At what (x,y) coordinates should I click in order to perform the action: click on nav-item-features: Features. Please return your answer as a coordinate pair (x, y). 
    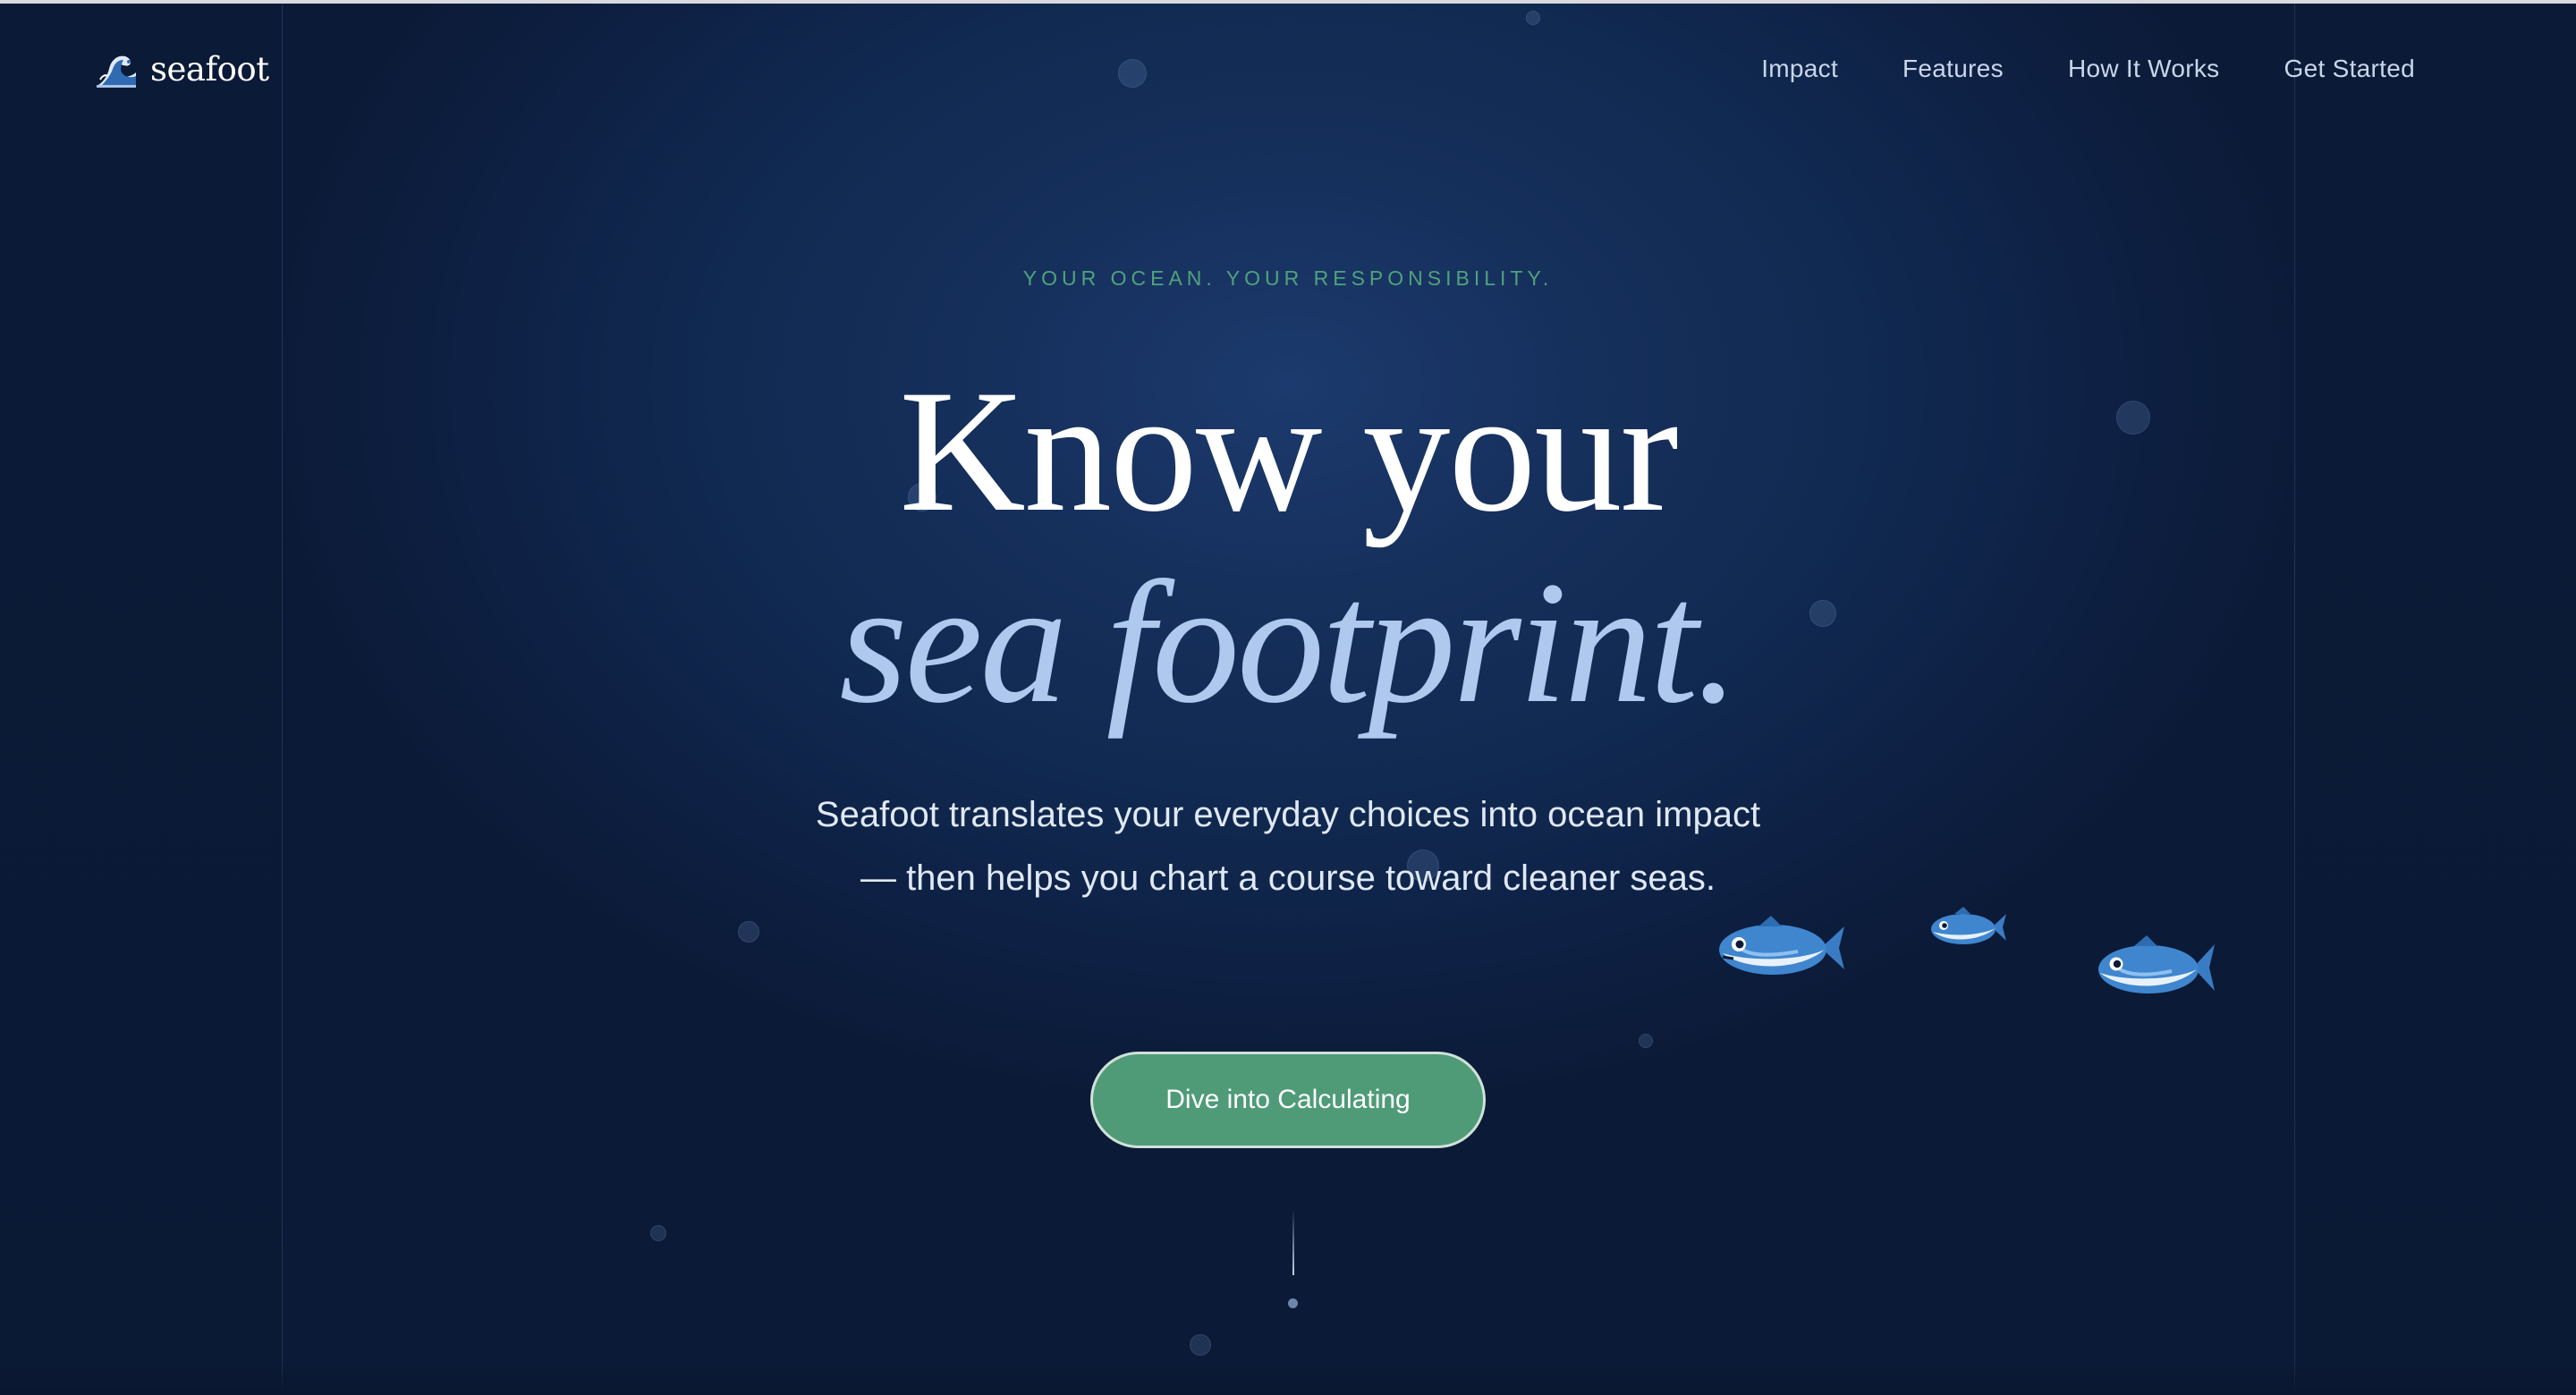
    Looking at the image, I should click on (1953, 69).